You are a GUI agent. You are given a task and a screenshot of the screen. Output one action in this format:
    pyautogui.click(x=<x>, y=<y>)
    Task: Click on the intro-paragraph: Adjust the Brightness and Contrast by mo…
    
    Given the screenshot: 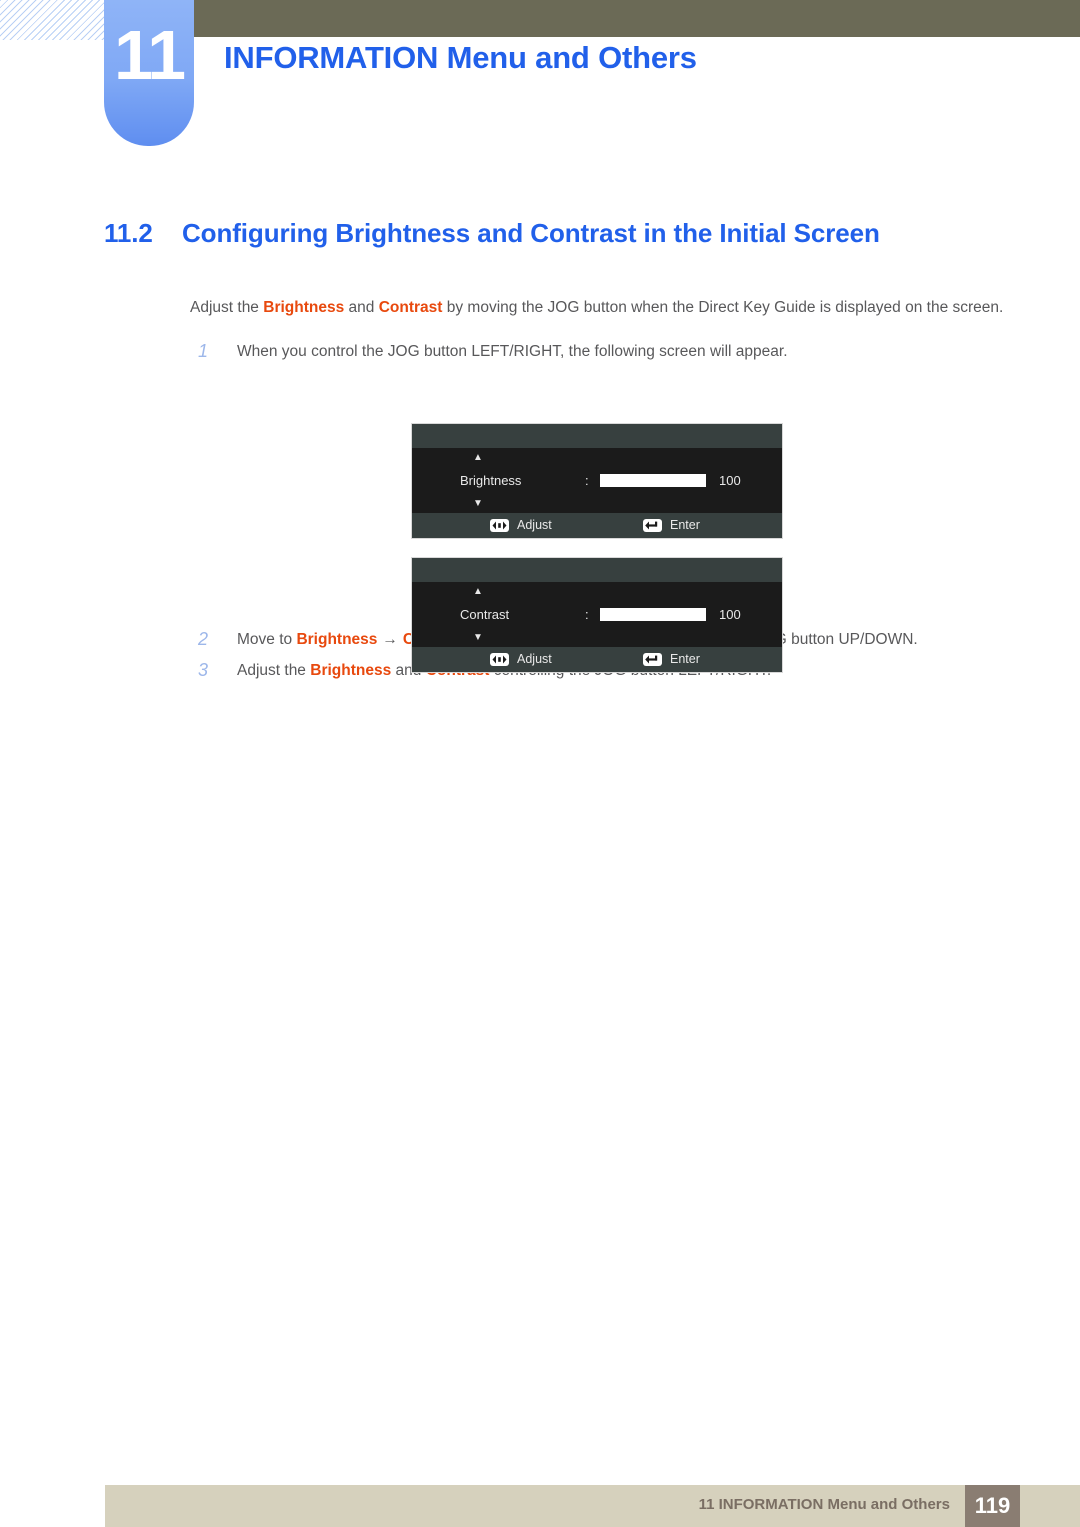 What is the action you would take?
    pyautogui.click(x=597, y=308)
    